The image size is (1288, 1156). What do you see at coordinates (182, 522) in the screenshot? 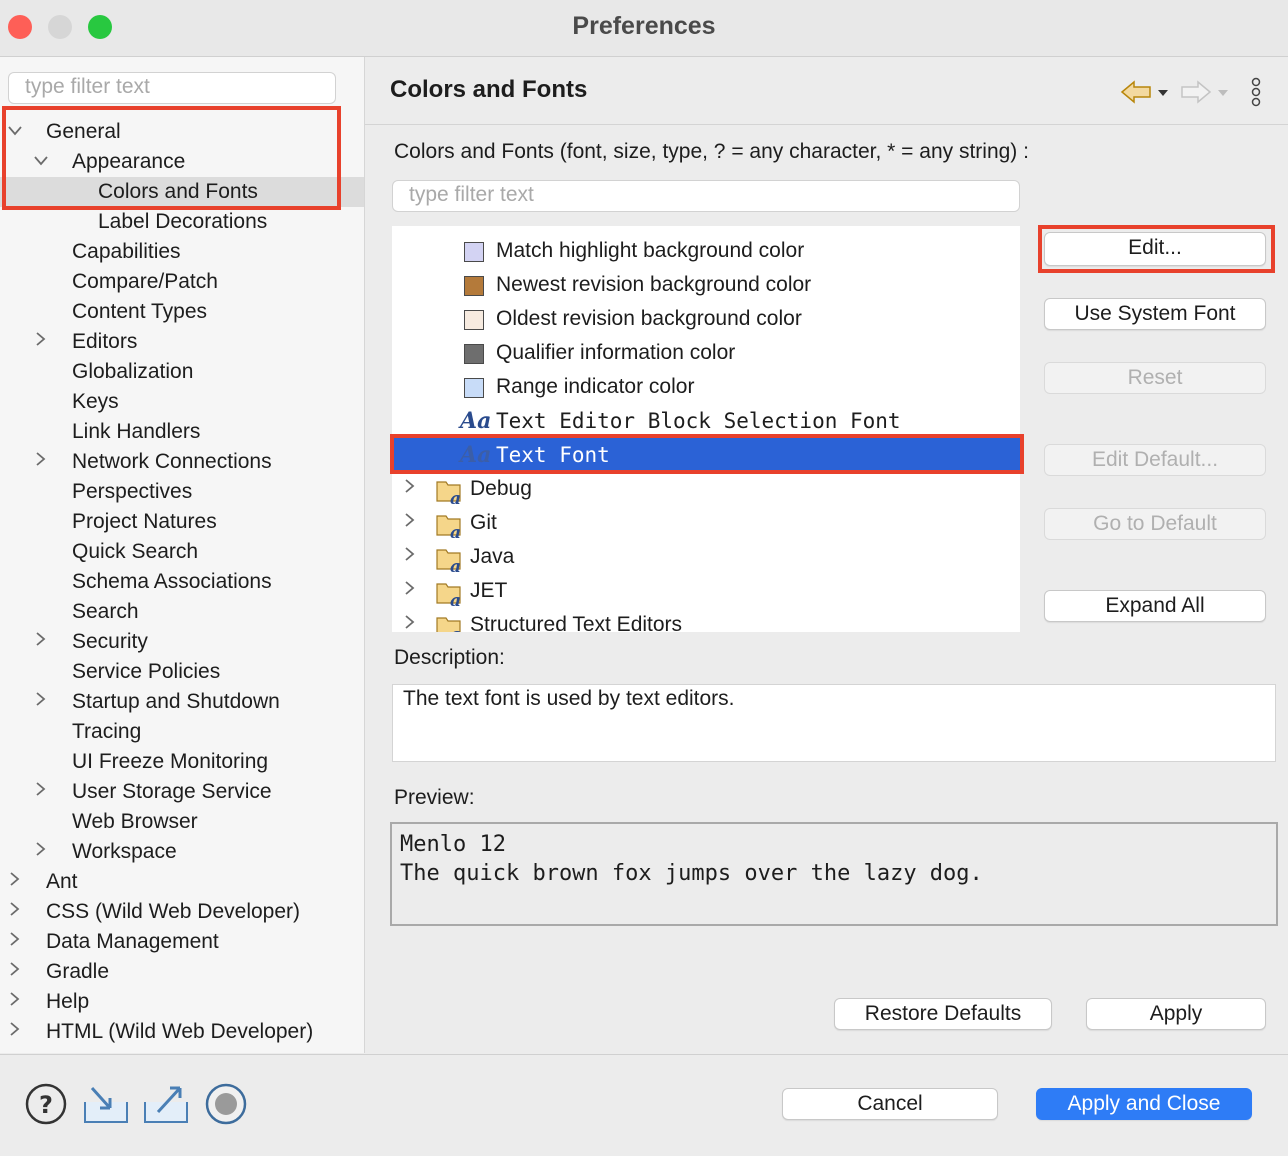
I see `tree-item: Project Natures` at bounding box center [182, 522].